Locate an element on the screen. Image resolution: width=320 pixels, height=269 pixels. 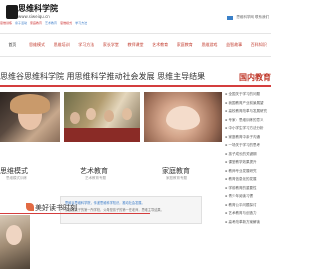
banner-slogan: 思维谷思维科学院 用思维科学推动社会发展 思维主导结果 is located at coordinates (103, 76).